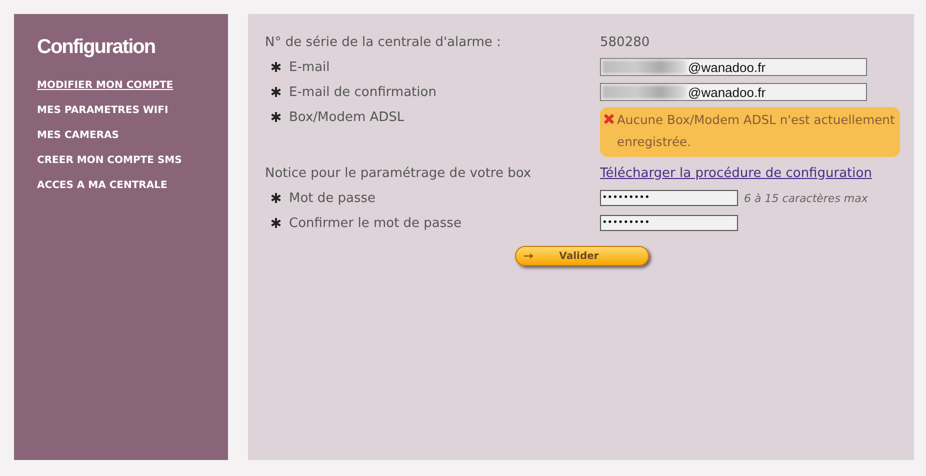 Image resolution: width=926 pixels, height=476 pixels. Describe the element at coordinates (529, 256) in the screenshot. I see `arrow-icon` at that location.